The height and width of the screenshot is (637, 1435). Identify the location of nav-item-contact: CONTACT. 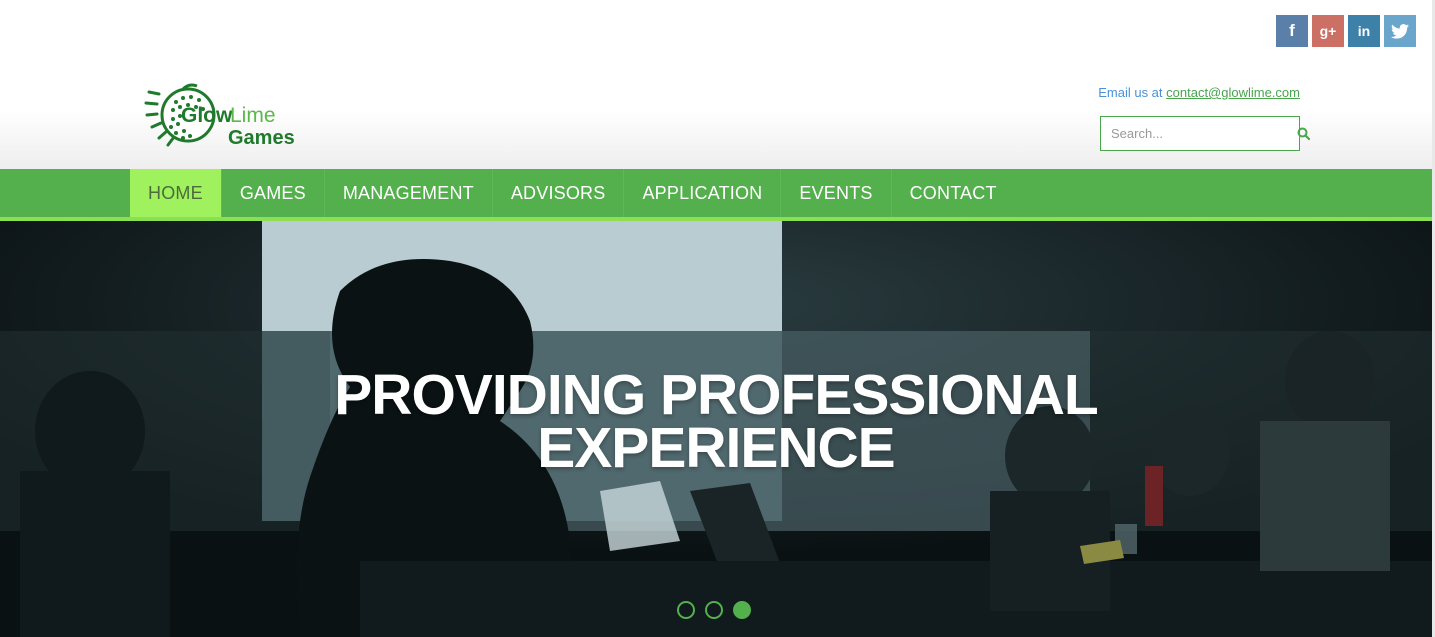
(953, 193).